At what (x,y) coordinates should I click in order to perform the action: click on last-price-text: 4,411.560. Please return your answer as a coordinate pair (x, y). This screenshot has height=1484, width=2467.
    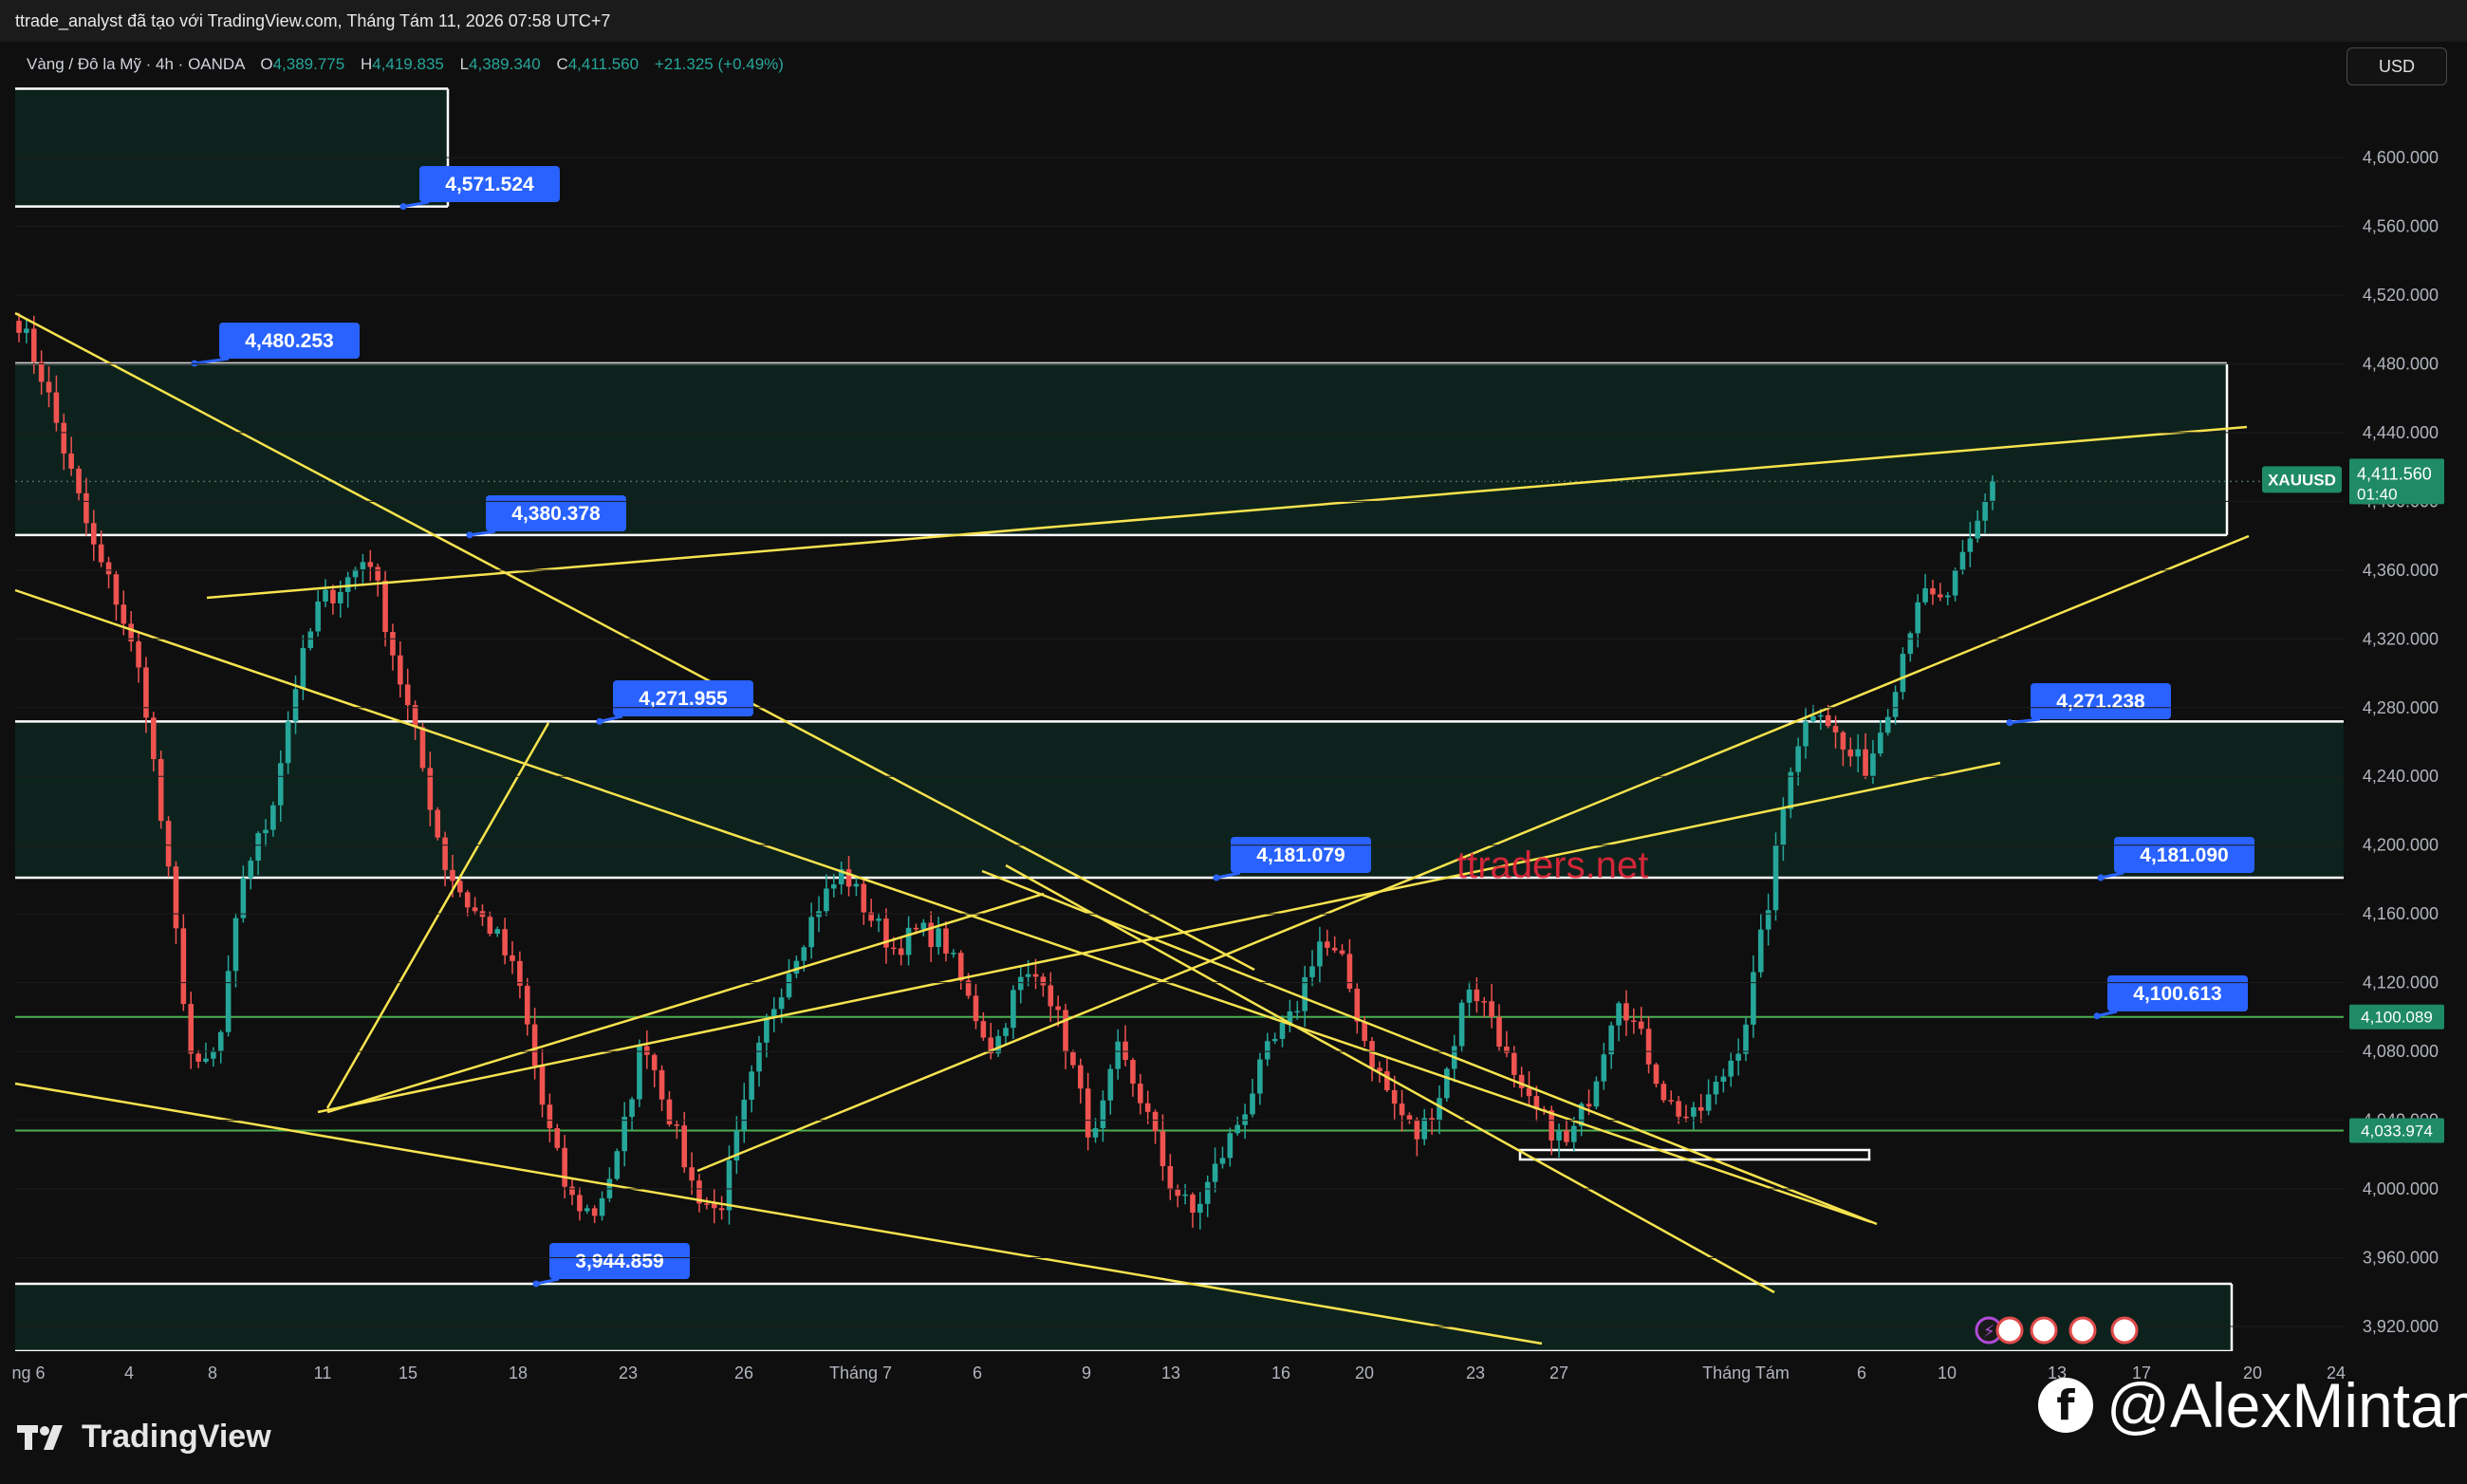
    Looking at the image, I should click on (2394, 473).